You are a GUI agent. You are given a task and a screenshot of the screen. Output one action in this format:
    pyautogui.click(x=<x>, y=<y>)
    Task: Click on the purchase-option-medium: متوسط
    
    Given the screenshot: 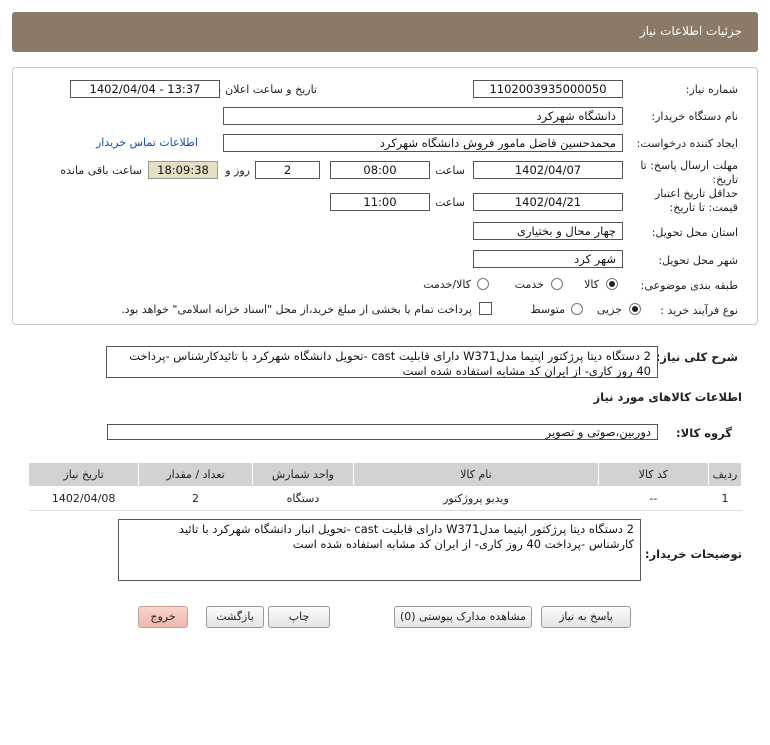 What is the action you would take?
    pyautogui.click(x=547, y=309)
    